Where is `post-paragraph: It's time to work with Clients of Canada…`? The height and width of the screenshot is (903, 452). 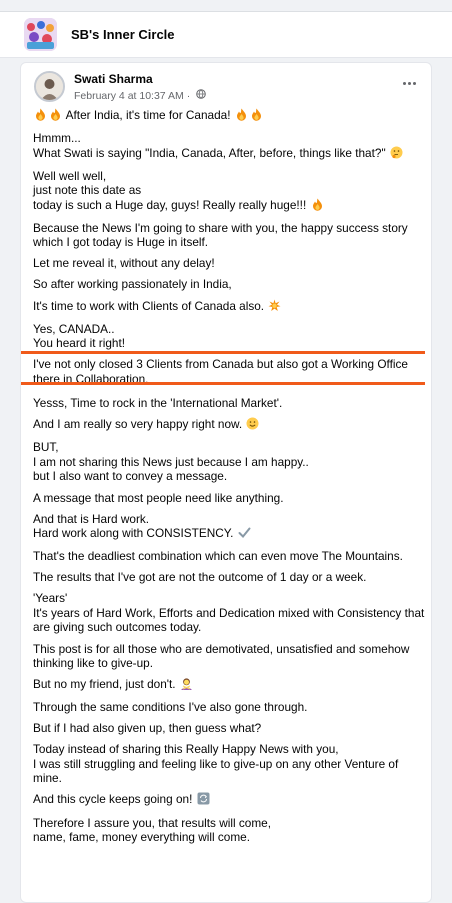 post-paragraph: It's time to work with Clients of Canada… is located at coordinates (229, 307).